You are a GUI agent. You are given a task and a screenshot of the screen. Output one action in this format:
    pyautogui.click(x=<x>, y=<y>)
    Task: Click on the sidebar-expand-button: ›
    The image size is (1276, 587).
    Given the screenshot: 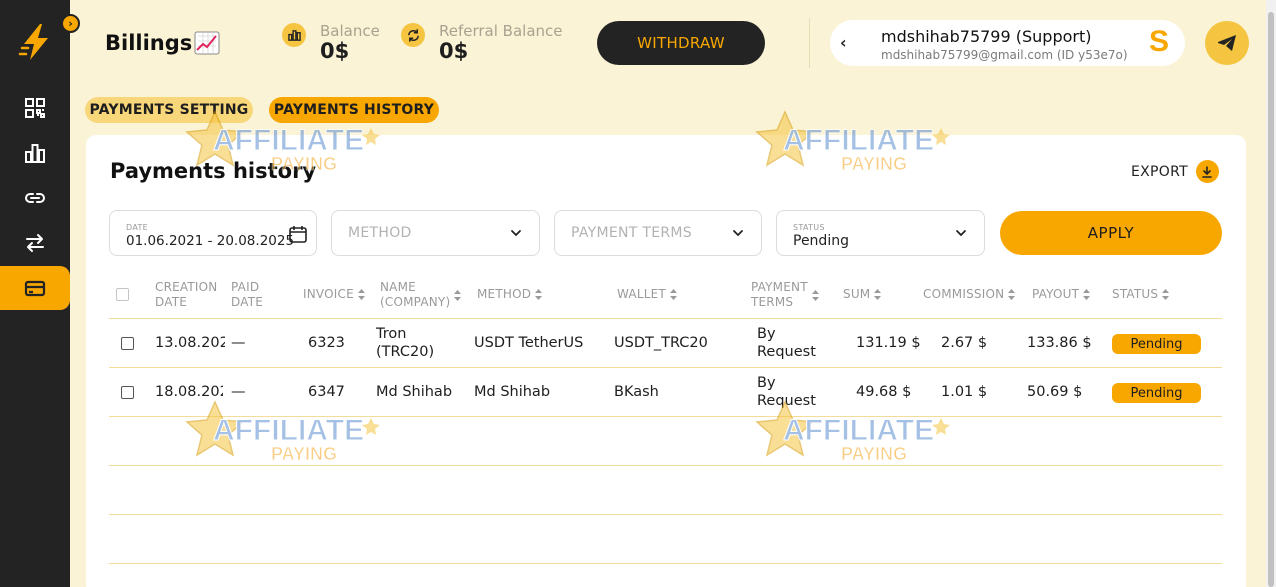 What is the action you would take?
    pyautogui.click(x=70, y=23)
    